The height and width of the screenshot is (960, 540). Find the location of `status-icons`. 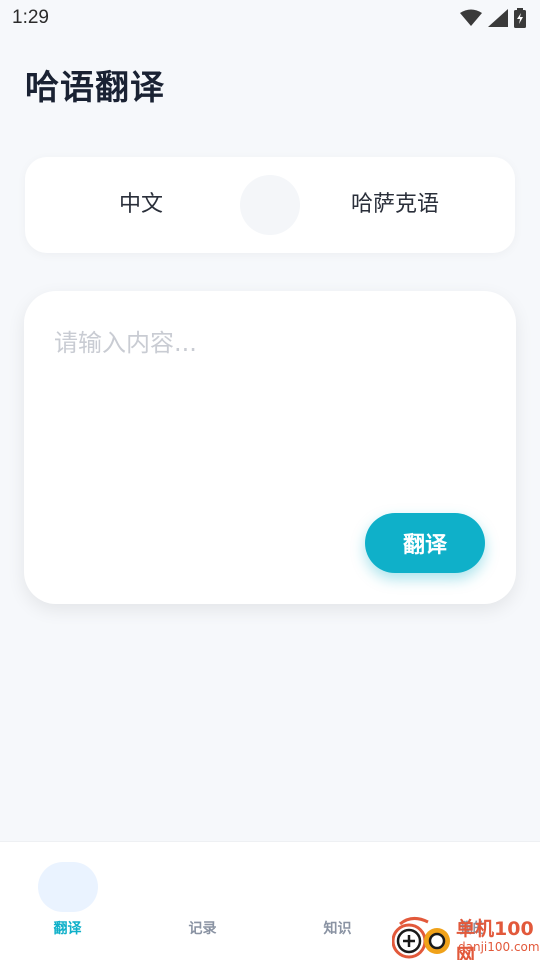

status-icons is located at coordinates (493, 18).